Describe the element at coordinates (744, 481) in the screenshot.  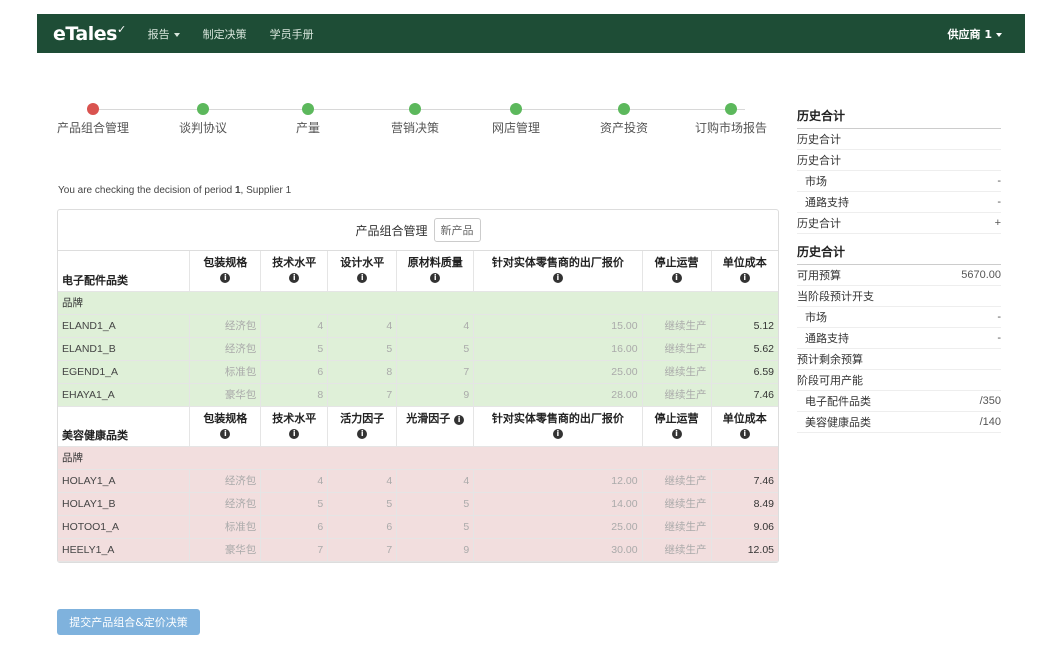
I see `unit-cost-cell: 7.46` at that location.